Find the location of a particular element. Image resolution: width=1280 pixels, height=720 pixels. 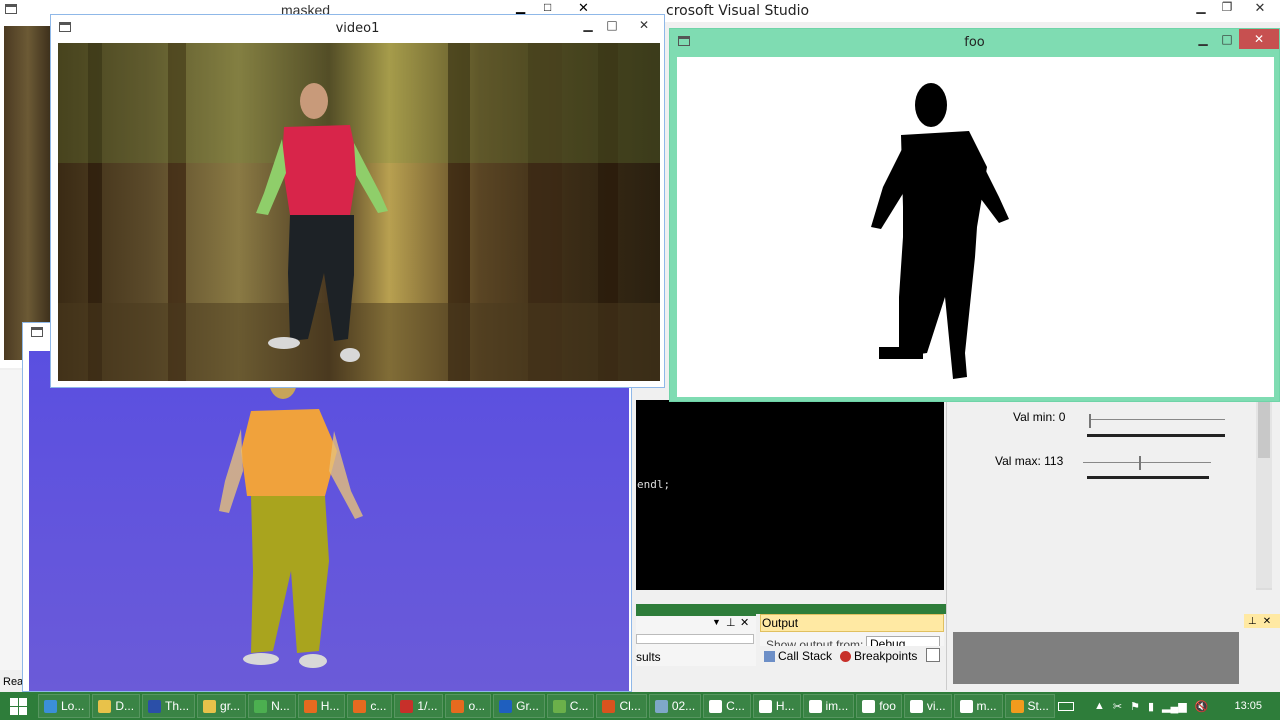

panel-menu-icon is located at coordinates (933, 655).